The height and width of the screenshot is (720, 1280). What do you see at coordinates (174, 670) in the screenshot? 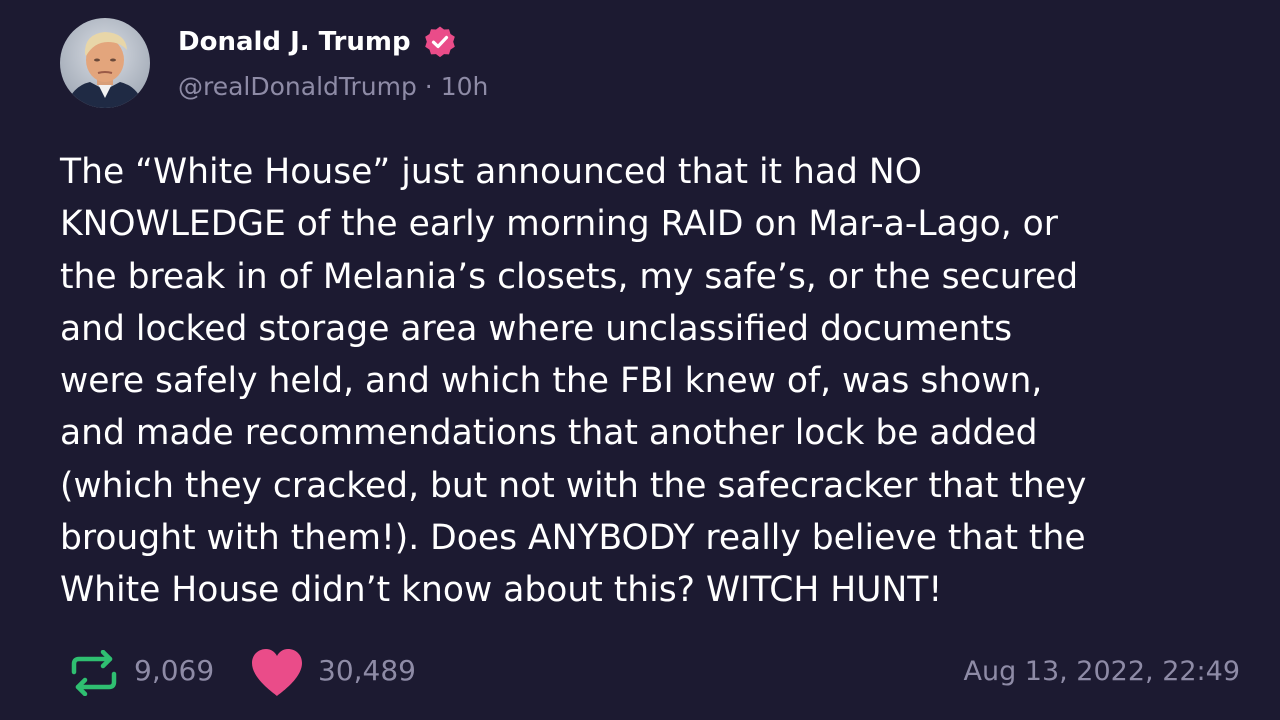
I see `repost-count: 9,069` at bounding box center [174, 670].